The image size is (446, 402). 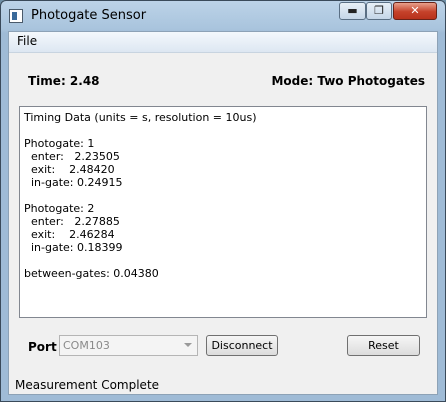 What do you see at coordinates (87, 385) in the screenshot?
I see `status-text: Measurement Complete` at bounding box center [87, 385].